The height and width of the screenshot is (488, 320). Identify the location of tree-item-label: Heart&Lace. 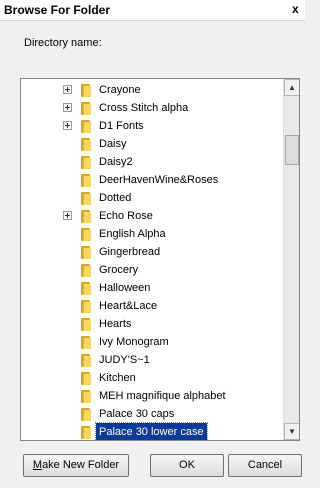
(128, 306).